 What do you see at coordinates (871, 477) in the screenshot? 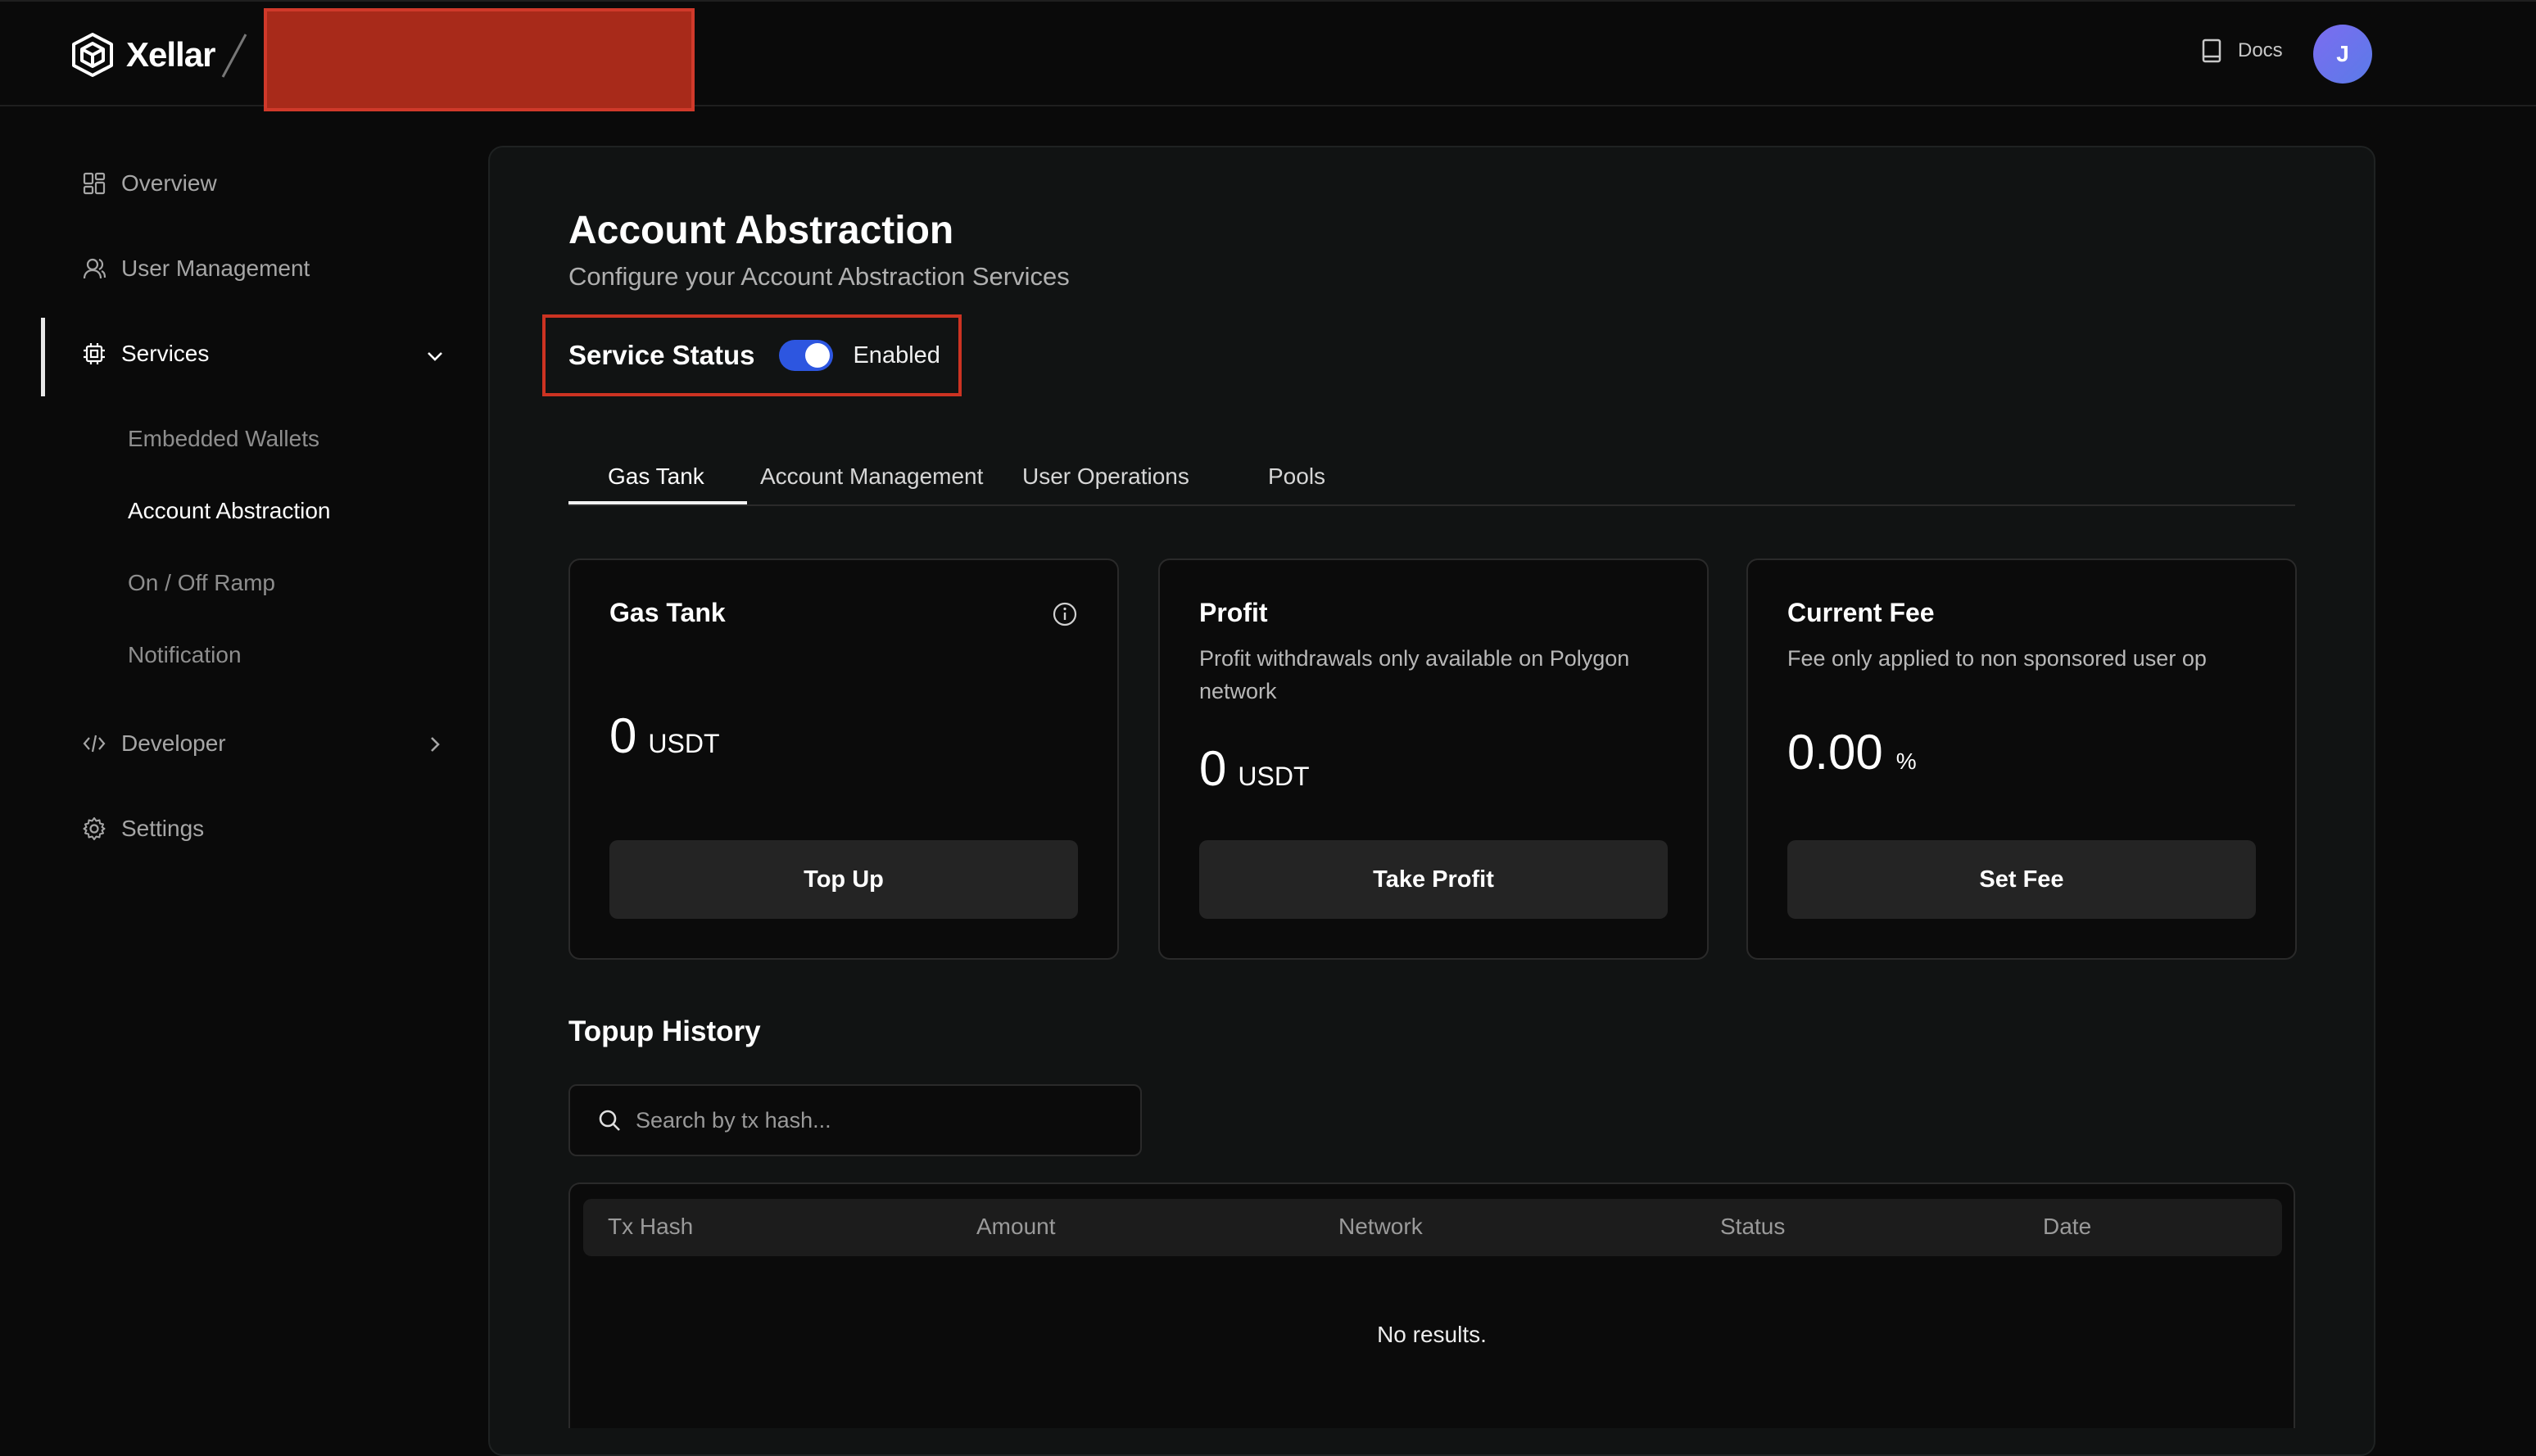
I see `tab-account-management: Account Management` at bounding box center [871, 477].